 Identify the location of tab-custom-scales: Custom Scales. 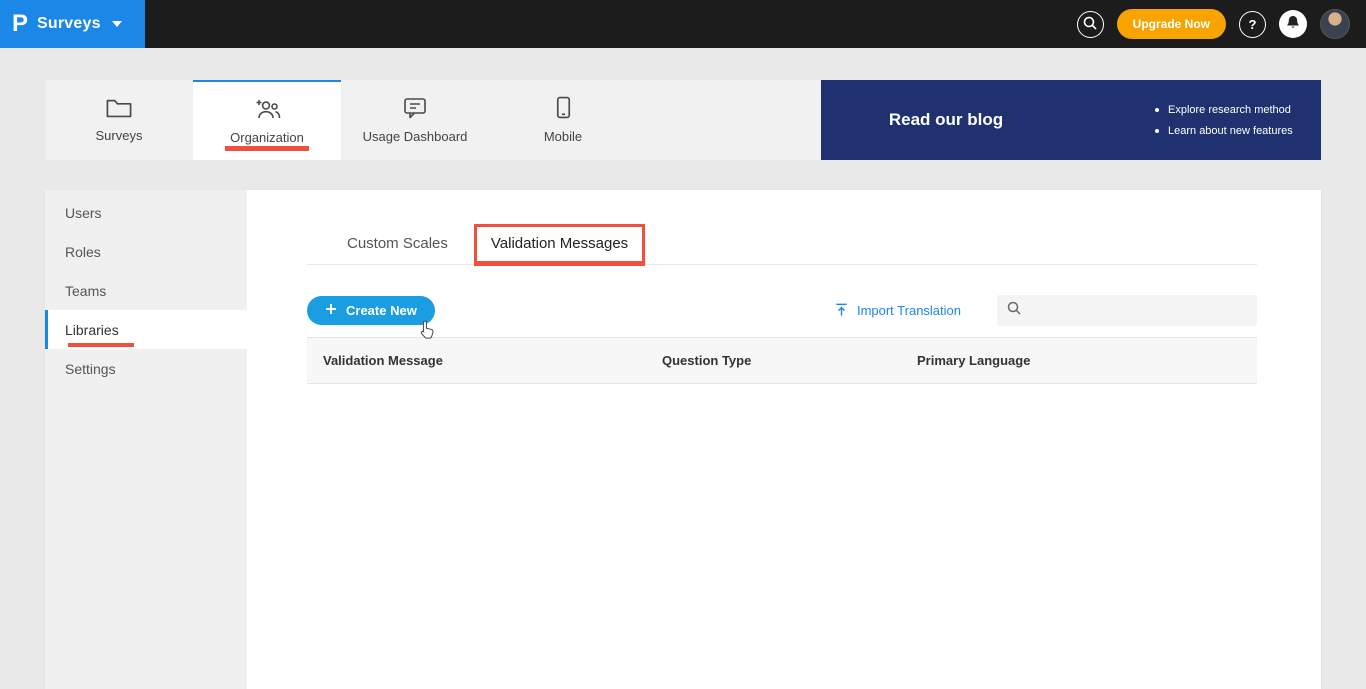
(397, 244).